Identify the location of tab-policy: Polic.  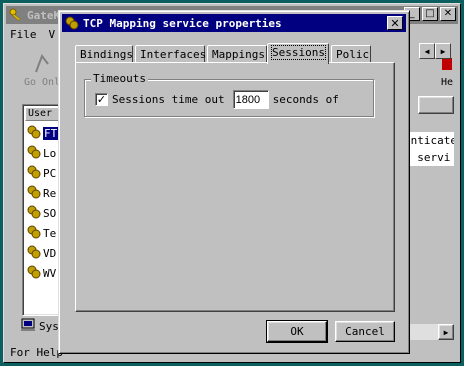
(351, 54).